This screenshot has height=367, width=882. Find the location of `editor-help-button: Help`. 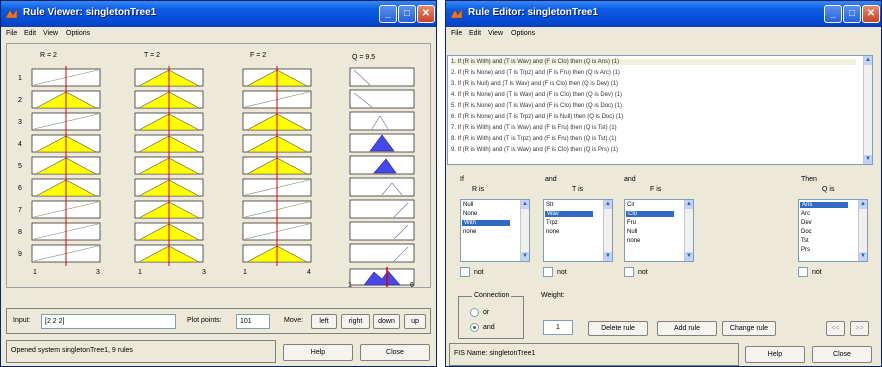

editor-help-button: Help is located at coordinates (775, 354).